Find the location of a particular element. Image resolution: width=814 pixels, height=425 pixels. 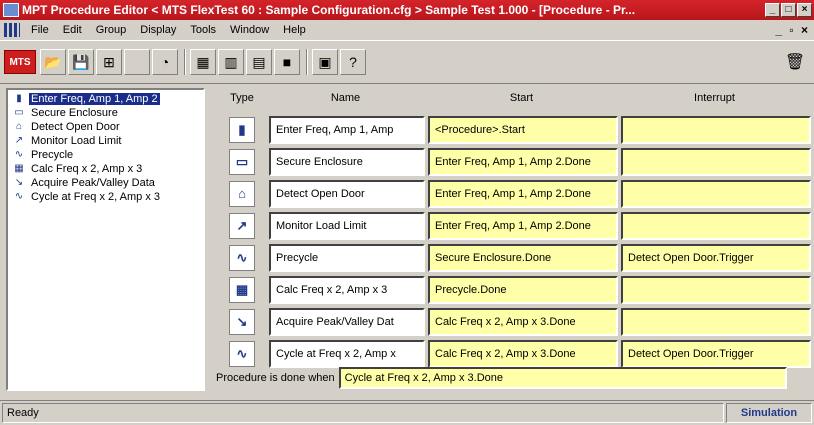

column-header-start: Start is located at coordinates (521, 101).